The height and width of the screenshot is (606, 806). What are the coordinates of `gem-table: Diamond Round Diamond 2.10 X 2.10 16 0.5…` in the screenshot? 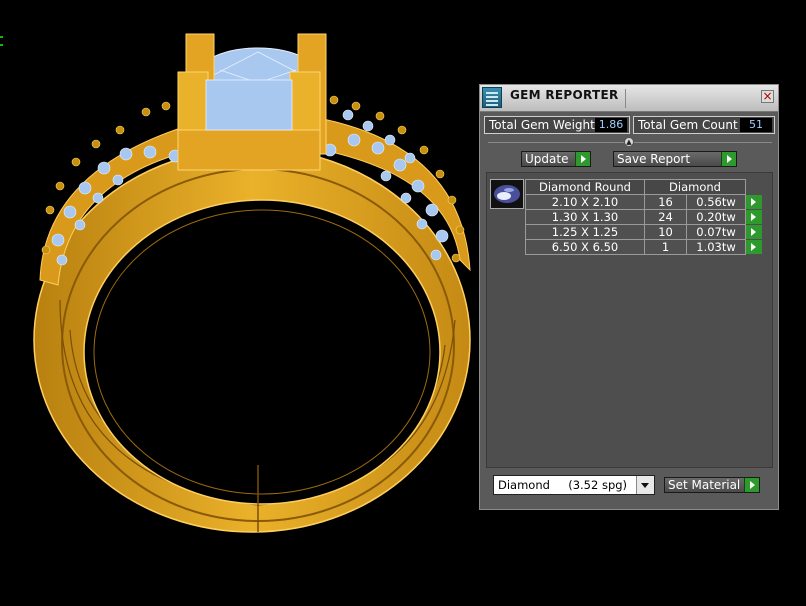 It's located at (645, 217).